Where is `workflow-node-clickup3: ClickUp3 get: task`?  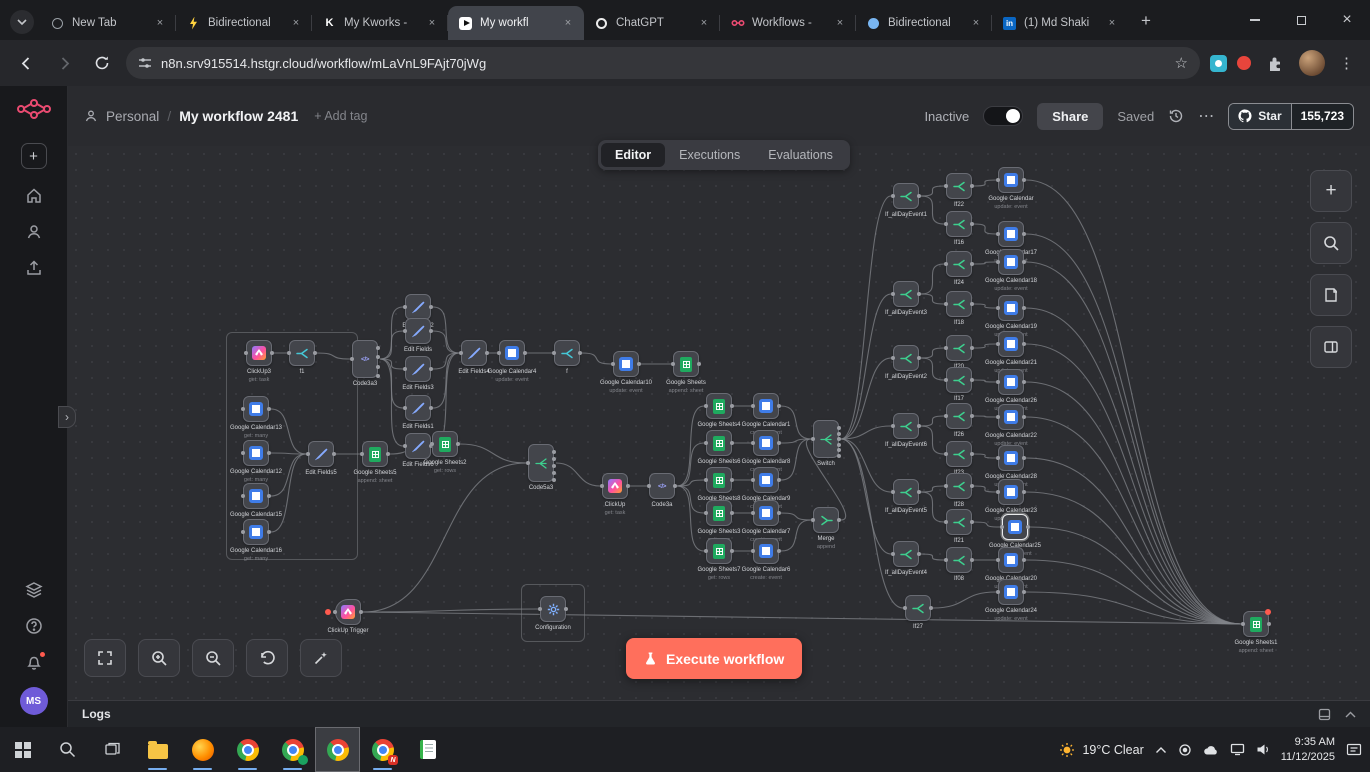 workflow-node-clickup3: ClickUp3 get: task is located at coordinates (259, 361).